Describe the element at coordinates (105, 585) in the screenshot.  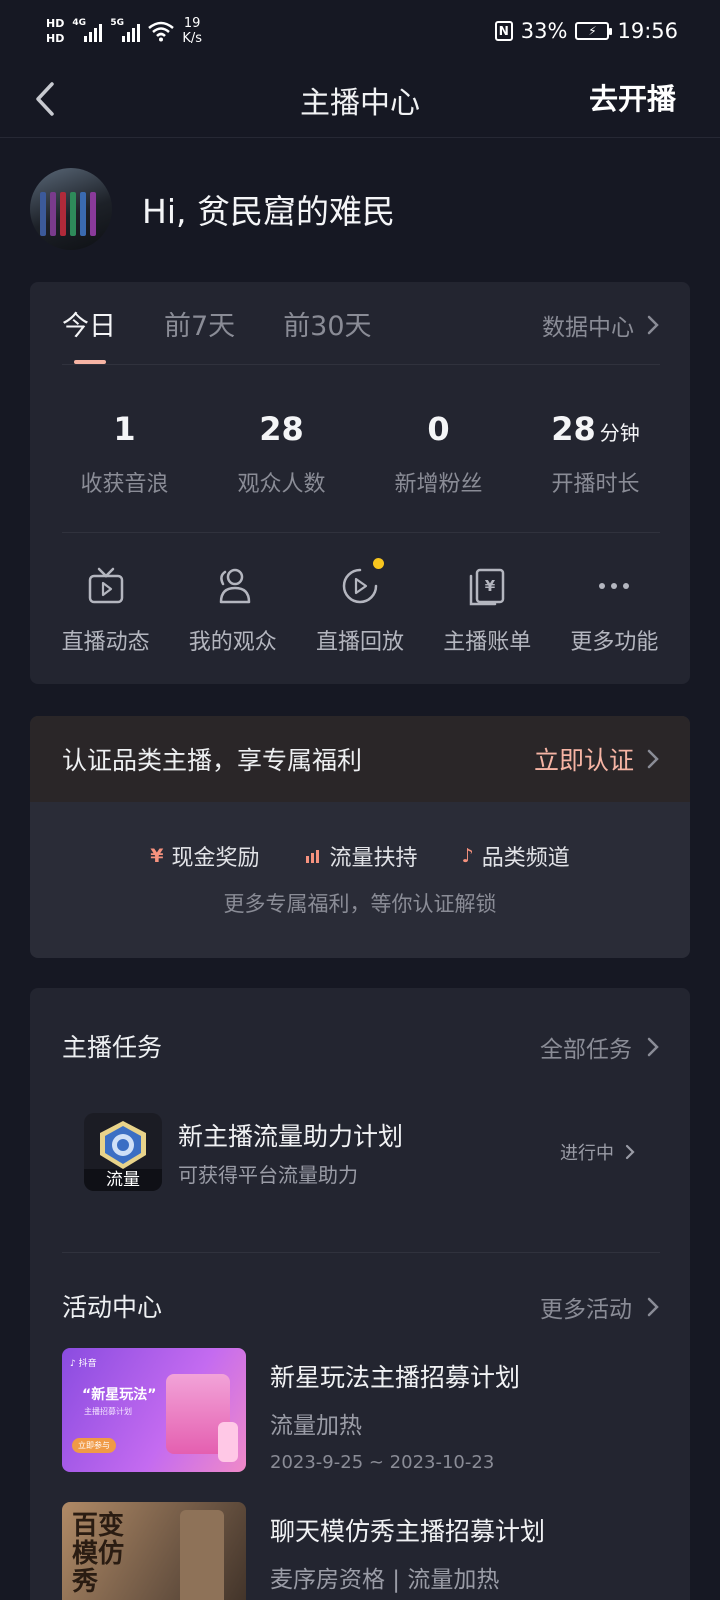
I see `tv-play-icon` at that location.